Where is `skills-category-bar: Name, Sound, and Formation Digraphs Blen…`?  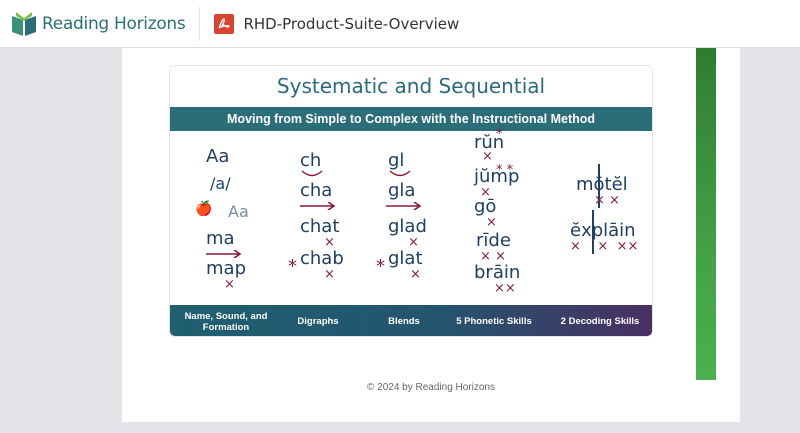
skills-category-bar: Name, Sound, and Formation Digraphs Blen… is located at coordinates (411, 321).